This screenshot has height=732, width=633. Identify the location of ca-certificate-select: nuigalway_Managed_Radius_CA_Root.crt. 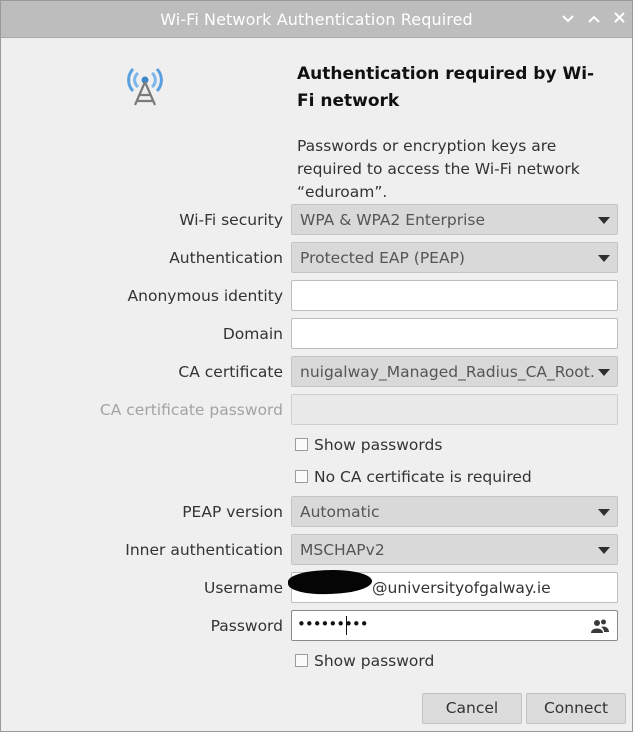
(454, 371).